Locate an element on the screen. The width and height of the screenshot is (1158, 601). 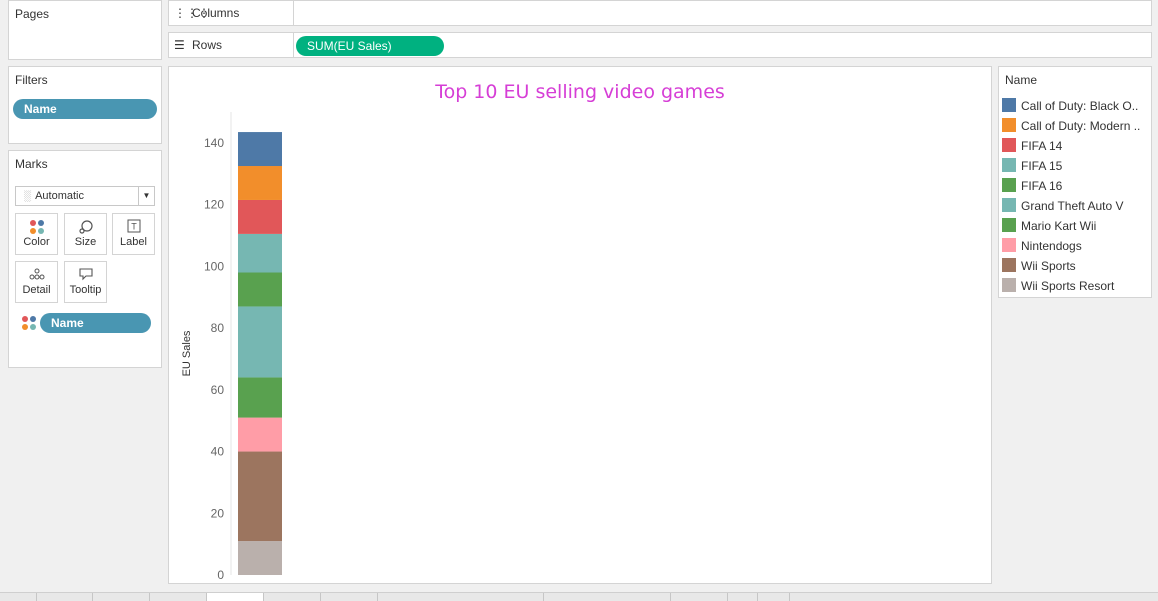
y-tick-label: 0 is located at coordinates (220, 575).